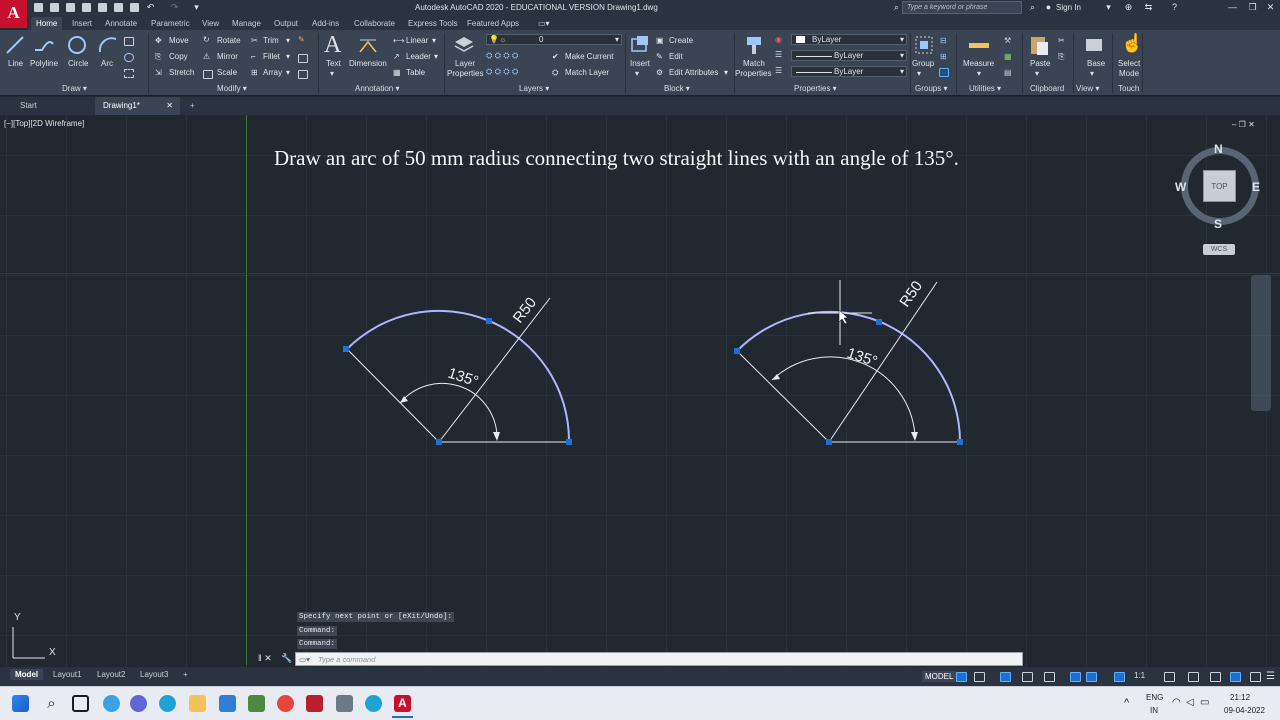  Describe the element at coordinates (1128, 7) in the screenshot. I see `cart-icon: ⊕` at that location.